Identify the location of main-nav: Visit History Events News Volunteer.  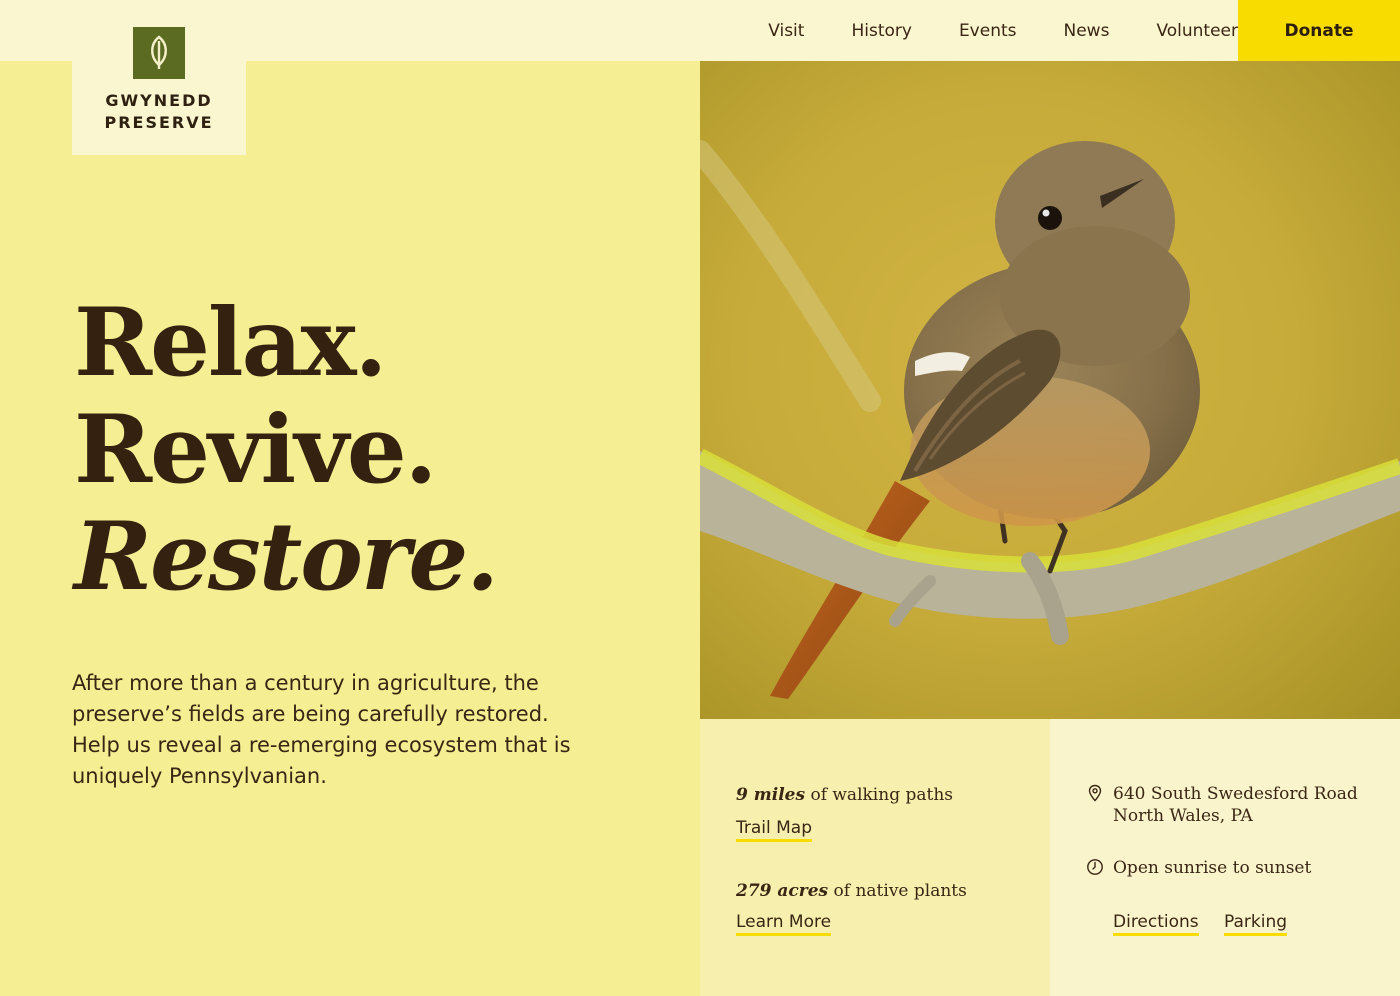
(979, 30).